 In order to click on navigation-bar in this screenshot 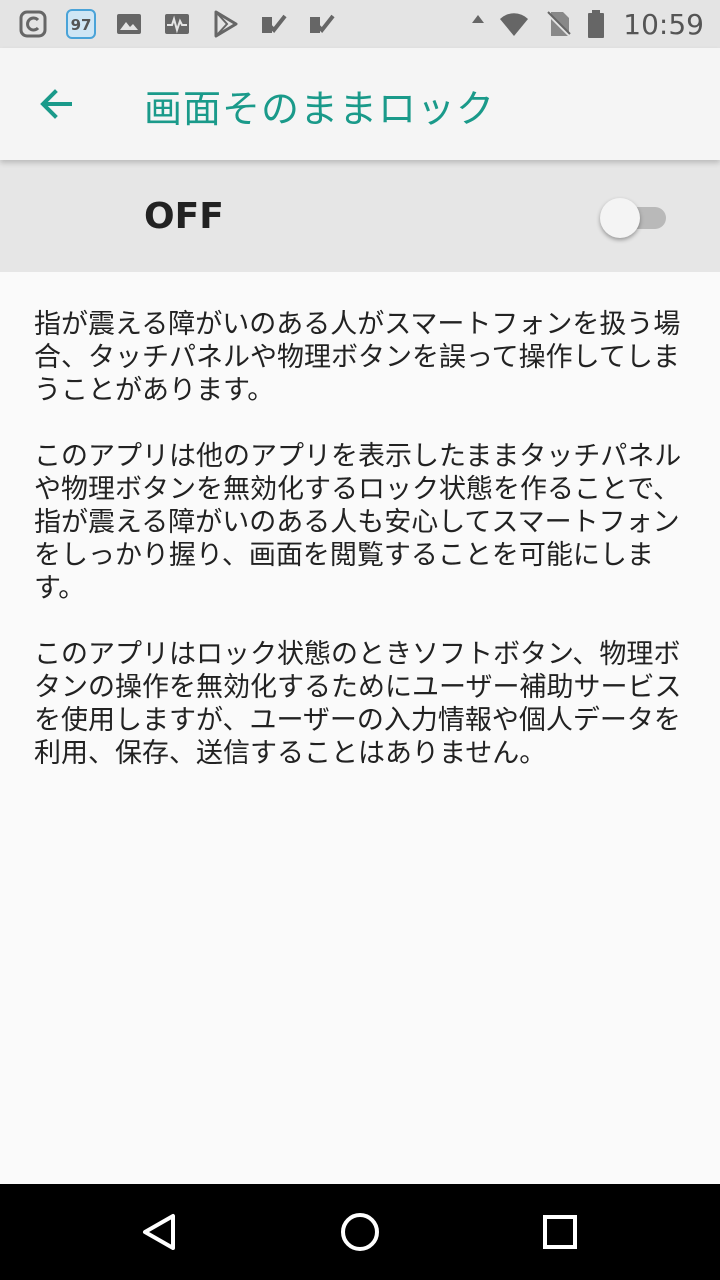, I will do `click(360, 1232)`.